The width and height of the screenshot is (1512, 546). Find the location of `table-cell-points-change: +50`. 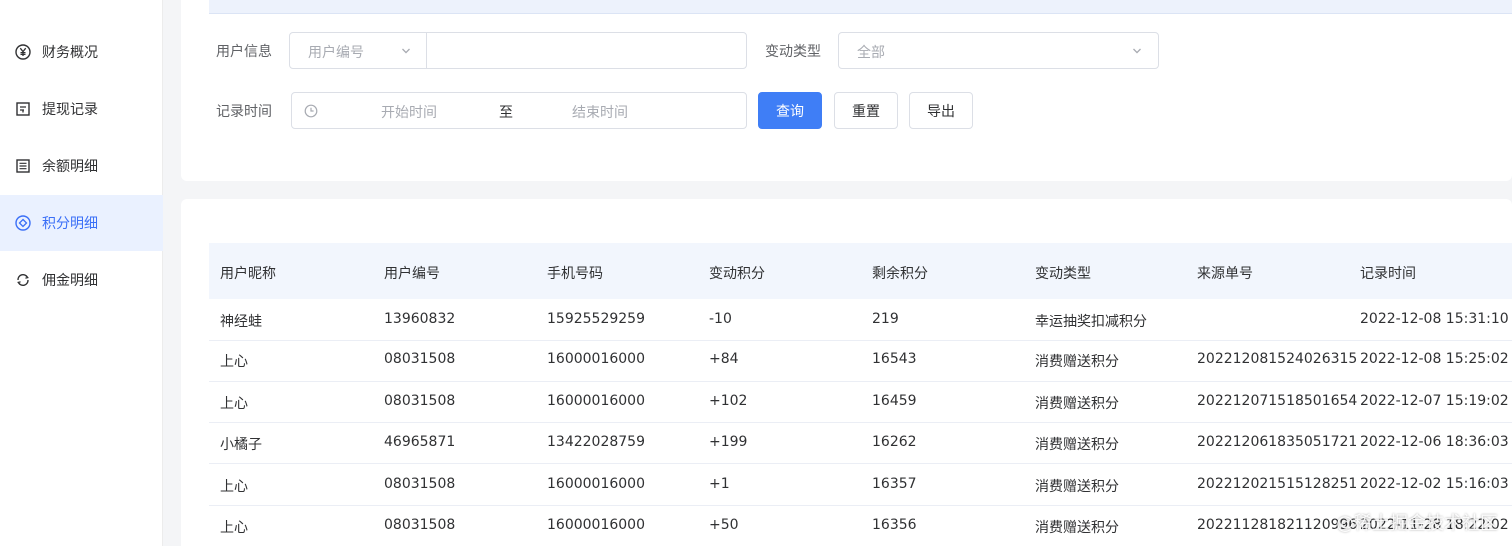

table-cell-points-change: +50 is located at coordinates (724, 525).